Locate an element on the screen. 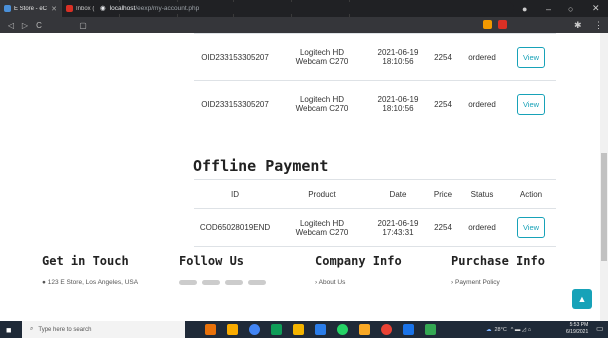 The height and width of the screenshot is (338, 608). bookmark-icon: ▢ is located at coordinates (83, 25).